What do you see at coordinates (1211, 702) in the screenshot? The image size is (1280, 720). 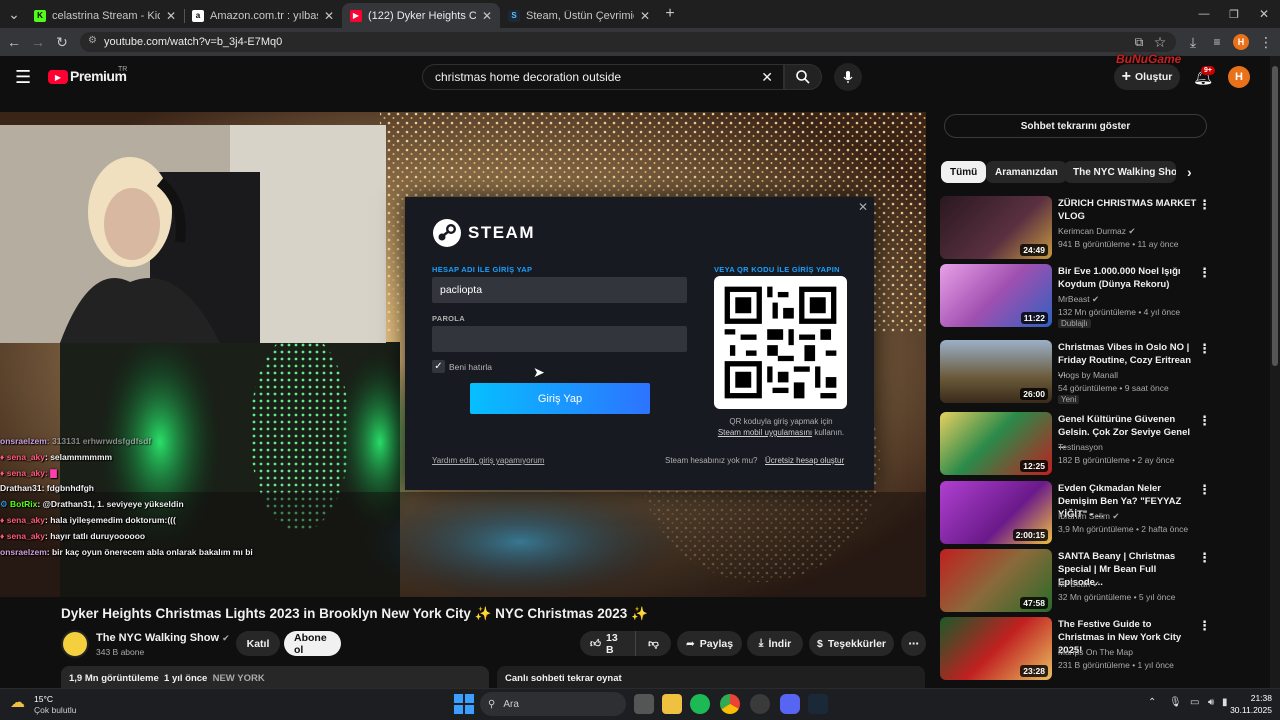 I see `volume-icon: 🔊︎` at bounding box center [1211, 702].